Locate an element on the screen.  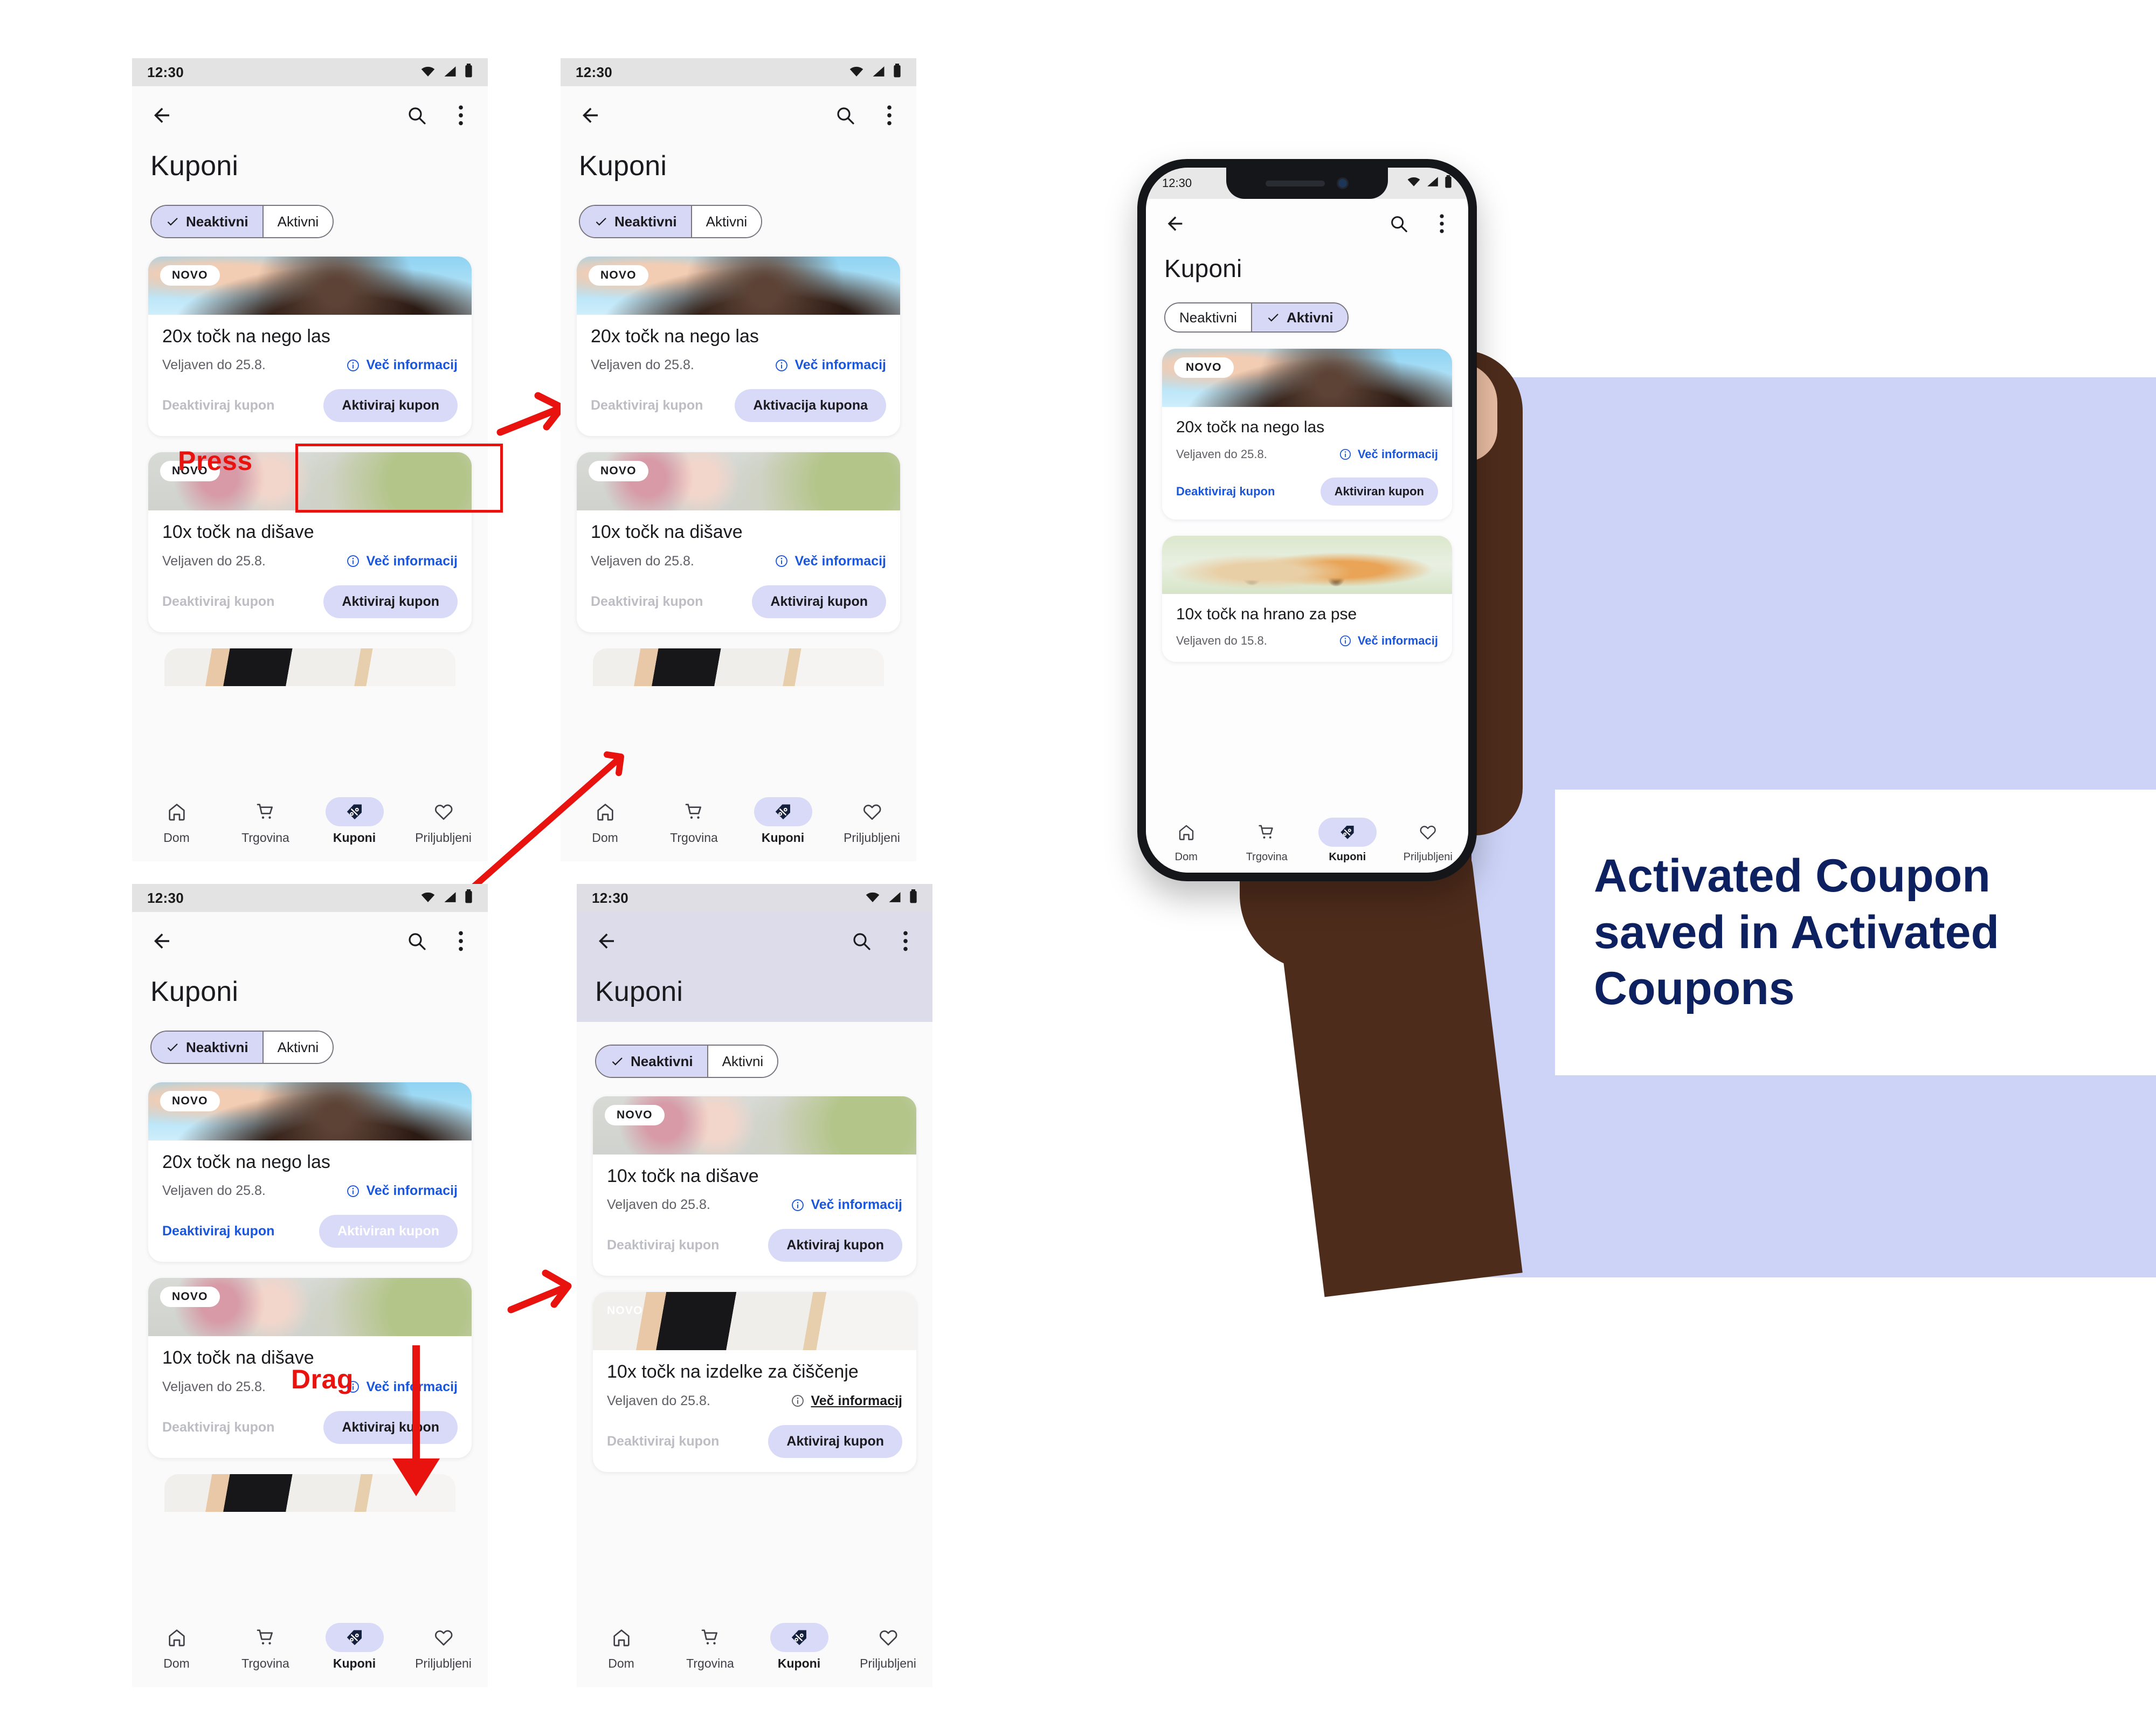
shopping-cart-icon is located at coordinates (266, 811).